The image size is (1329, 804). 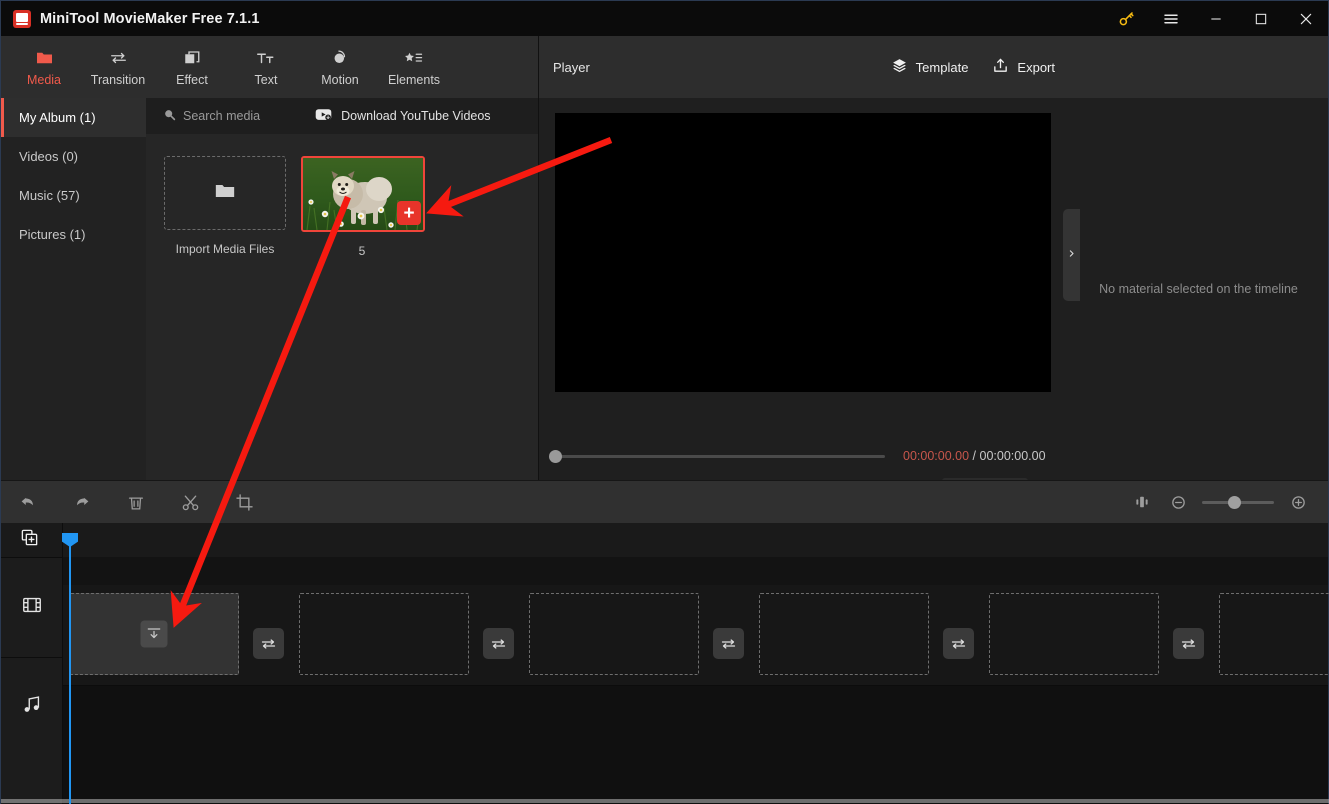 What do you see at coordinates (70, 673) in the screenshot?
I see `timeline-playhead` at bounding box center [70, 673].